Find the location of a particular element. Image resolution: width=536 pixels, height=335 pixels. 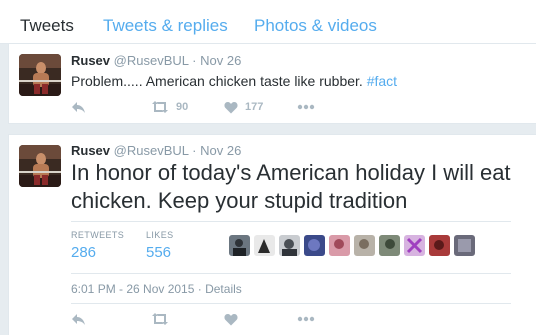

tweet-stats: RETWEETS 286 LIKES 556 is located at coordinates (296, 249).